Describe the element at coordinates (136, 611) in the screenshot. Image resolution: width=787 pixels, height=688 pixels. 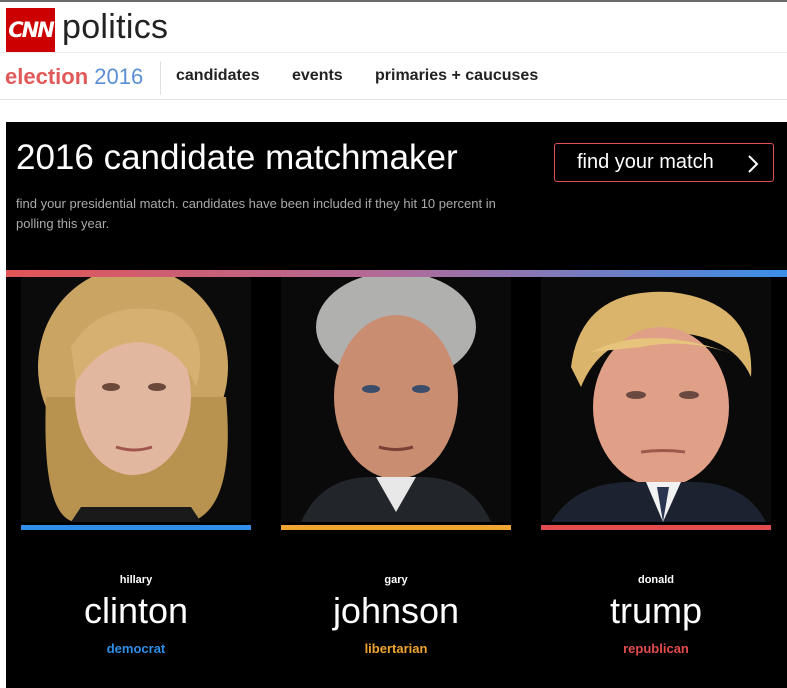
I see `candidate-last-name: clinton` at that location.